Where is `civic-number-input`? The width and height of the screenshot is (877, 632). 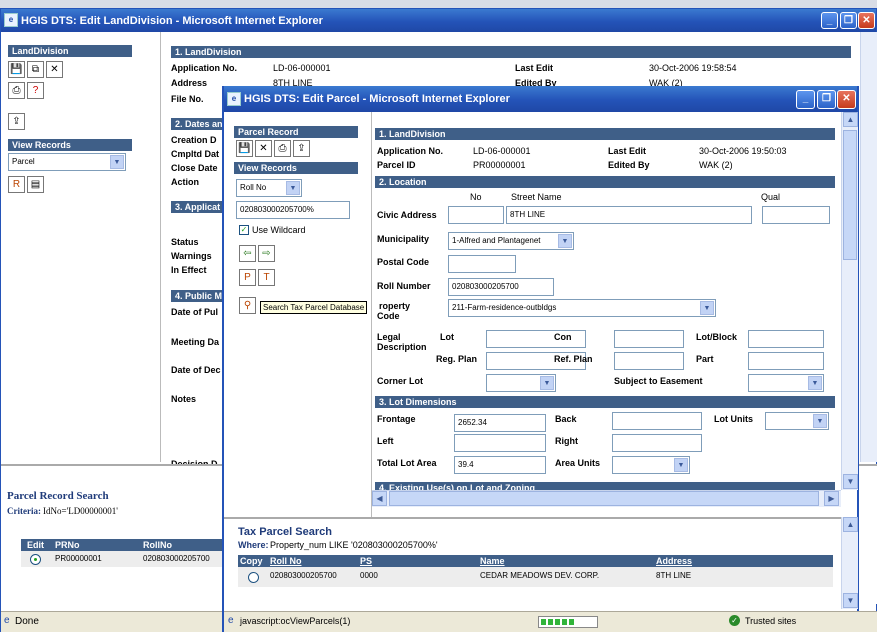 civic-number-input is located at coordinates (476, 215).